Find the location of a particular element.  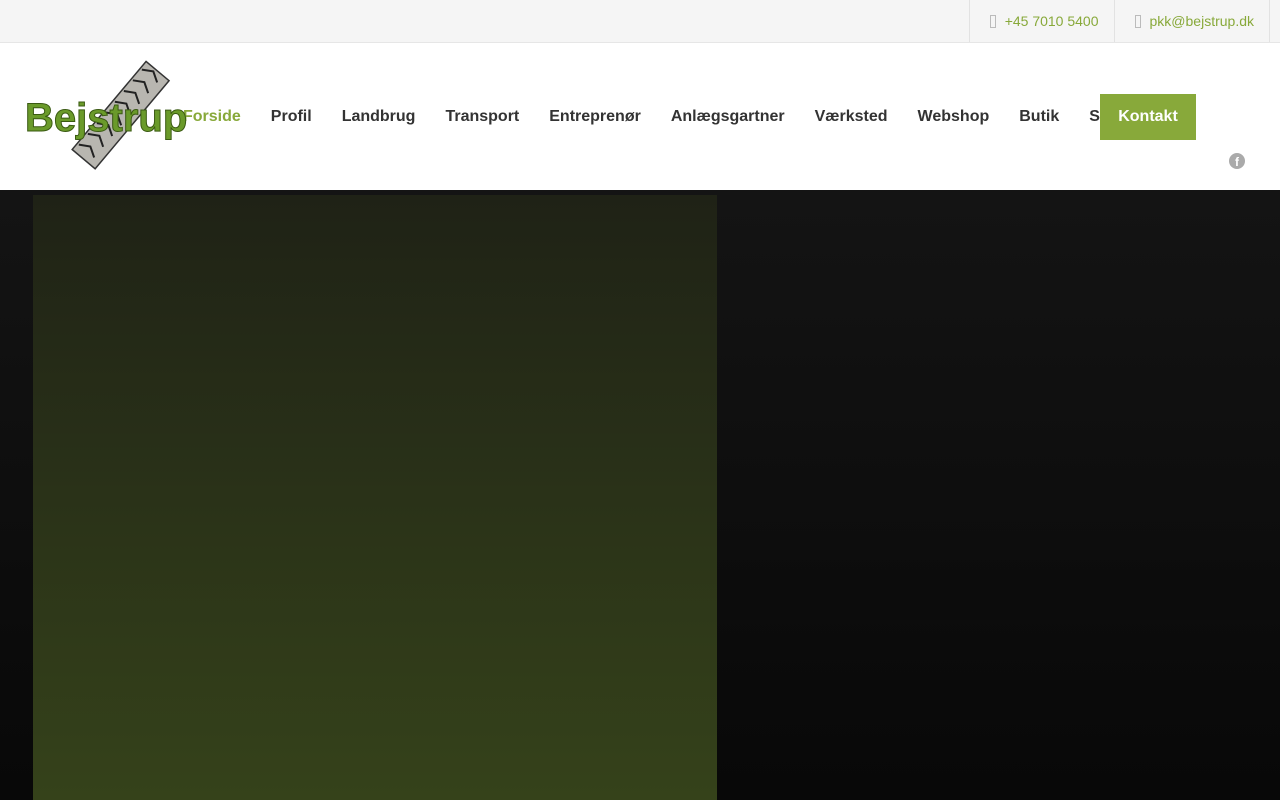

nav-landbrug: Landbrug is located at coordinates (379, 117).